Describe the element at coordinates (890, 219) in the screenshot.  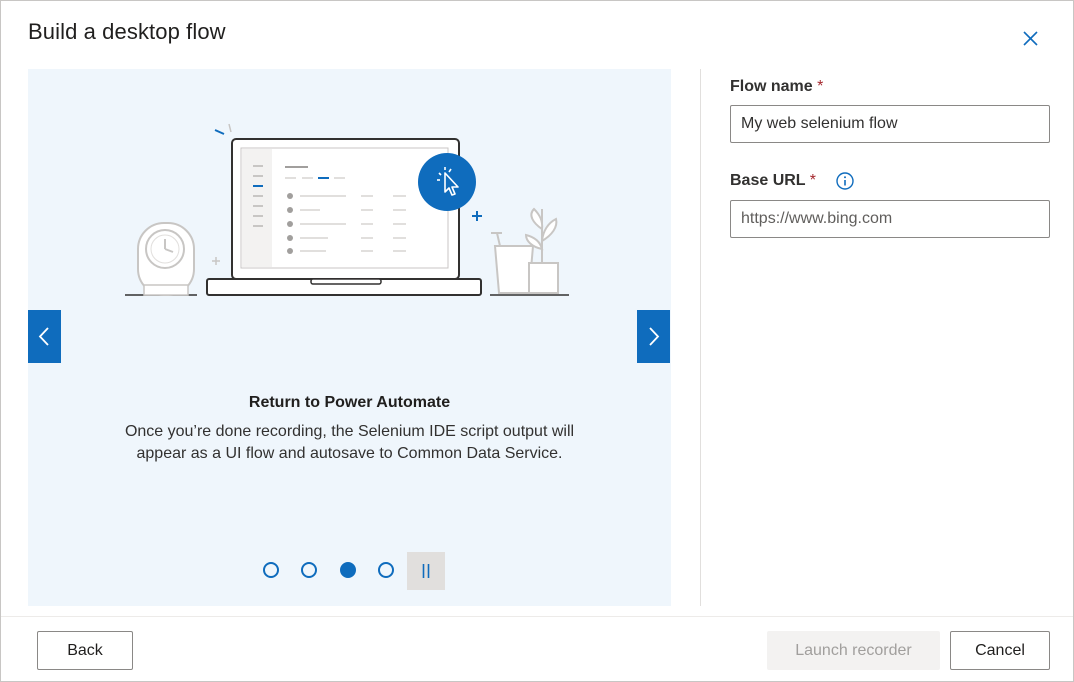
I see `base-url-input` at that location.